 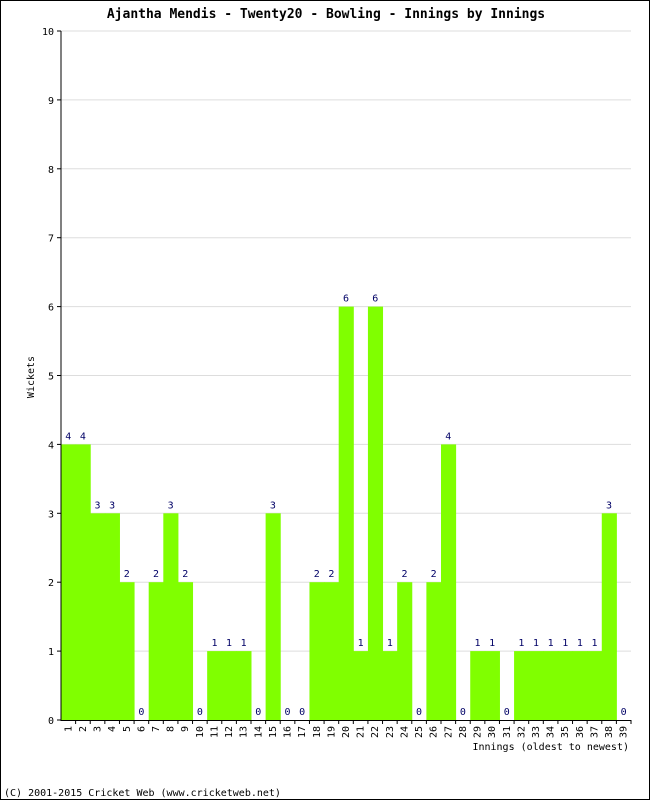 I want to click on x-tick-label: 25, so click(x=419, y=732).